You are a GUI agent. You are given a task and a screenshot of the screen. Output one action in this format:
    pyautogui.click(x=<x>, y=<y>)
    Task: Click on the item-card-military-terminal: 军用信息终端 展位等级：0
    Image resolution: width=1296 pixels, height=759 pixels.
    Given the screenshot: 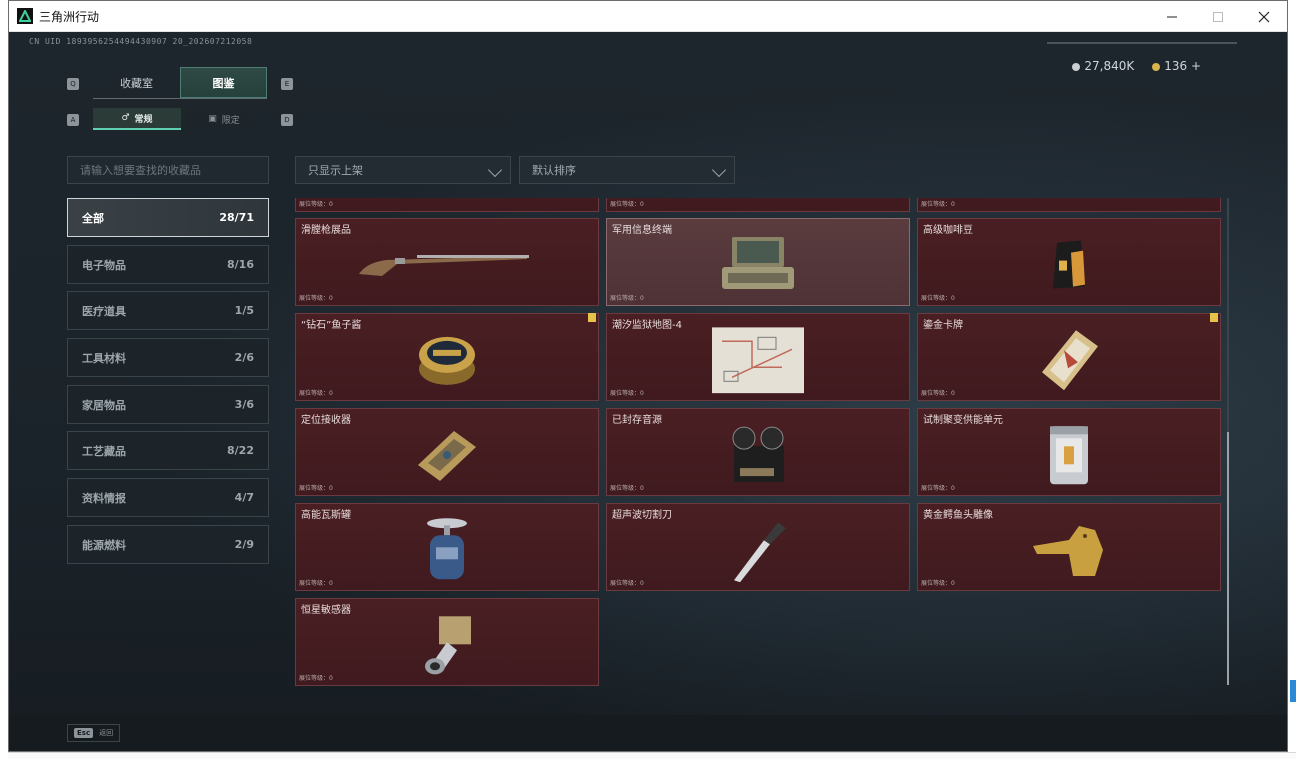 What is the action you would take?
    pyautogui.click(x=758, y=262)
    